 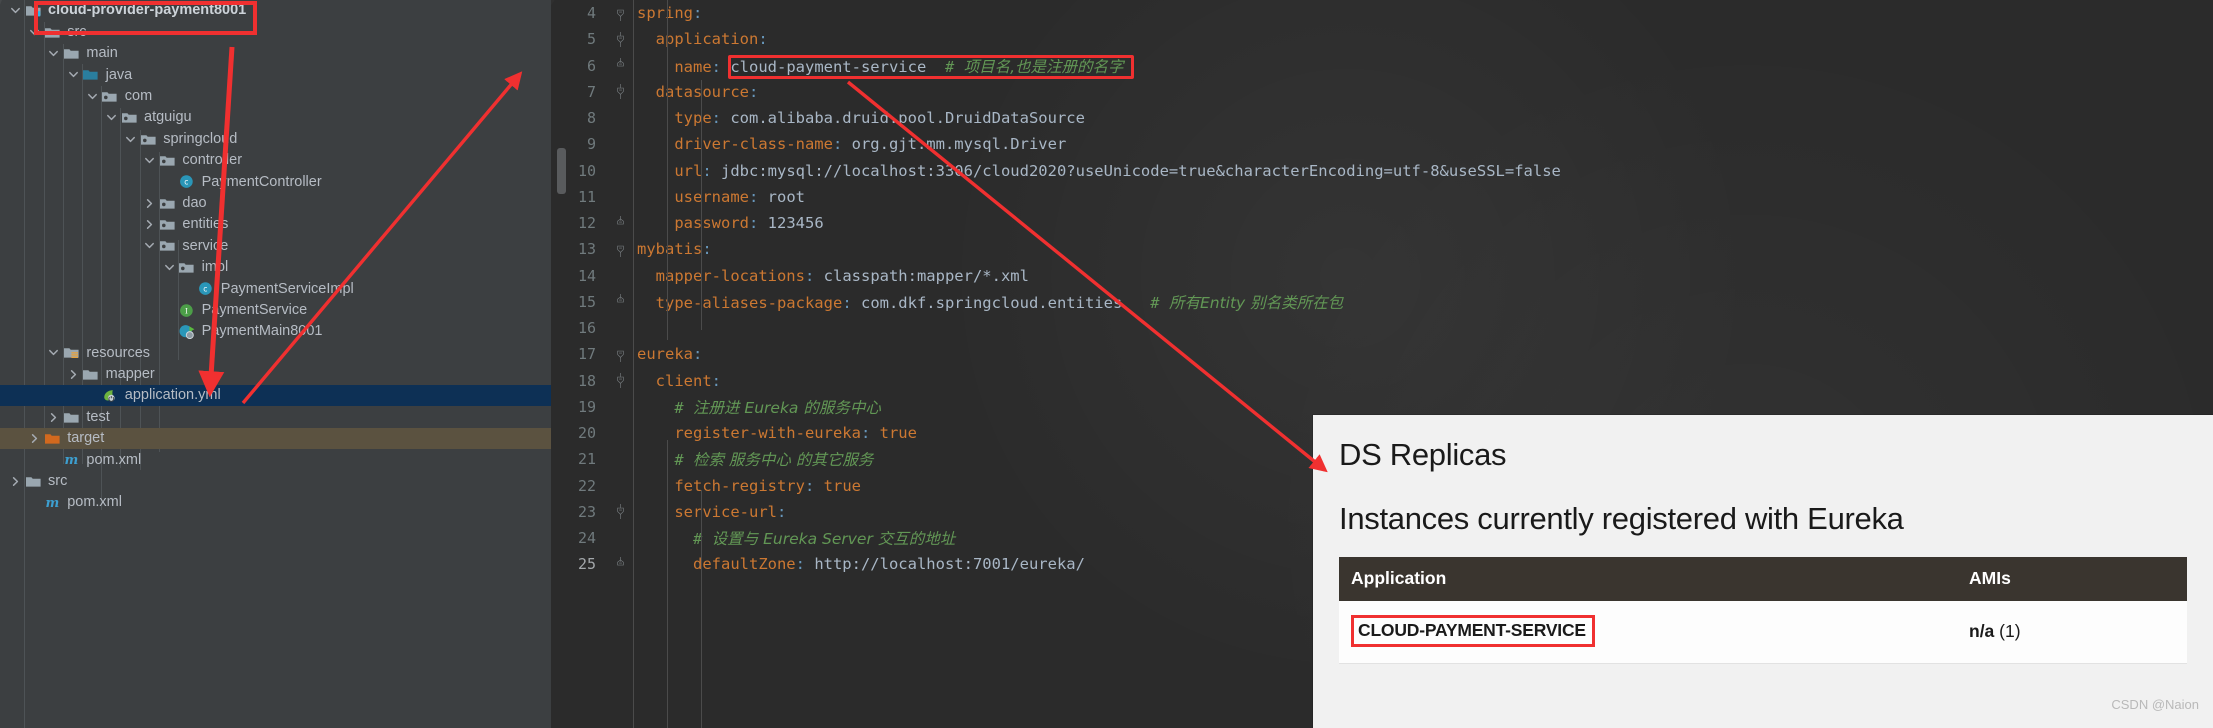 What do you see at coordinates (275, 53) in the screenshot?
I see `tree-item-main: main` at bounding box center [275, 53].